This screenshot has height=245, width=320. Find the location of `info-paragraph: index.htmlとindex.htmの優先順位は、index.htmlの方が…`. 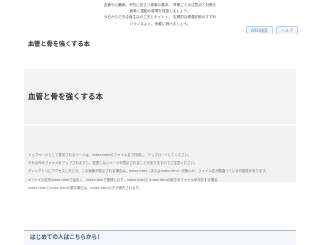

info-paragraph: index.htmlとindex.htmの優先順位は、index.htmlの方が… is located at coordinates (85, 187).